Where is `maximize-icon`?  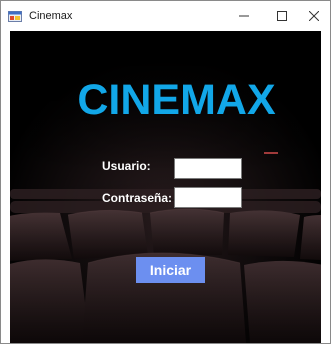 maximize-icon is located at coordinates (282, 16).